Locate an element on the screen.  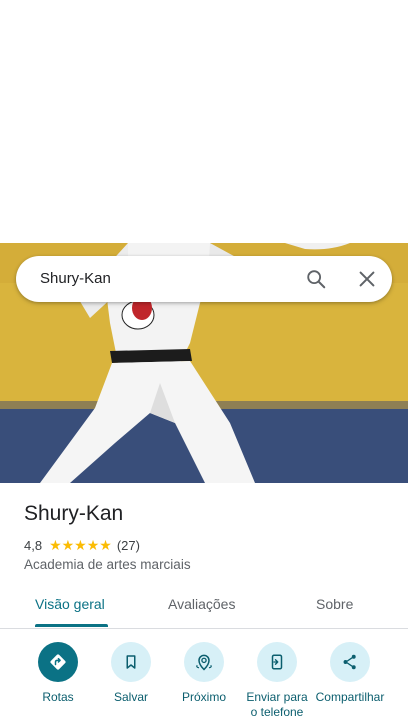
directions-icon is located at coordinates (58, 662).